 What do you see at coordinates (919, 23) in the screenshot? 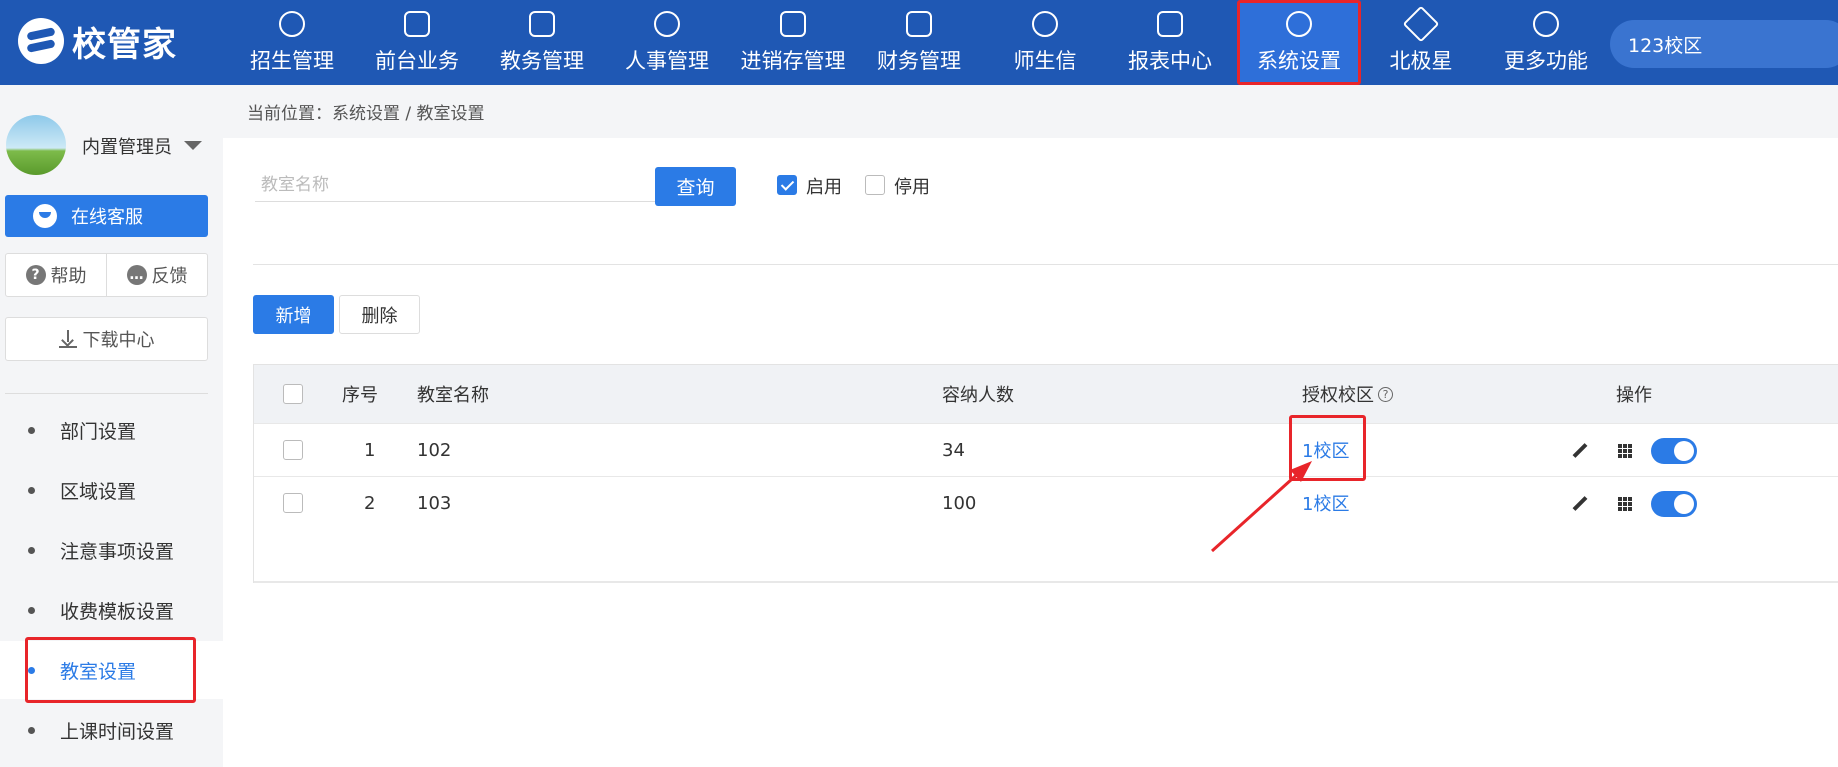
I see `yen-shield-icon` at bounding box center [919, 23].